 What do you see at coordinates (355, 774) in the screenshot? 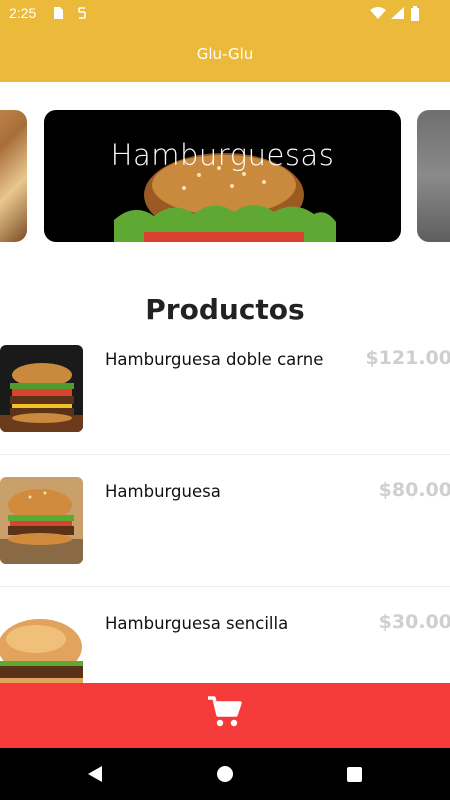
I see `recents-icon` at bounding box center [355, 774].